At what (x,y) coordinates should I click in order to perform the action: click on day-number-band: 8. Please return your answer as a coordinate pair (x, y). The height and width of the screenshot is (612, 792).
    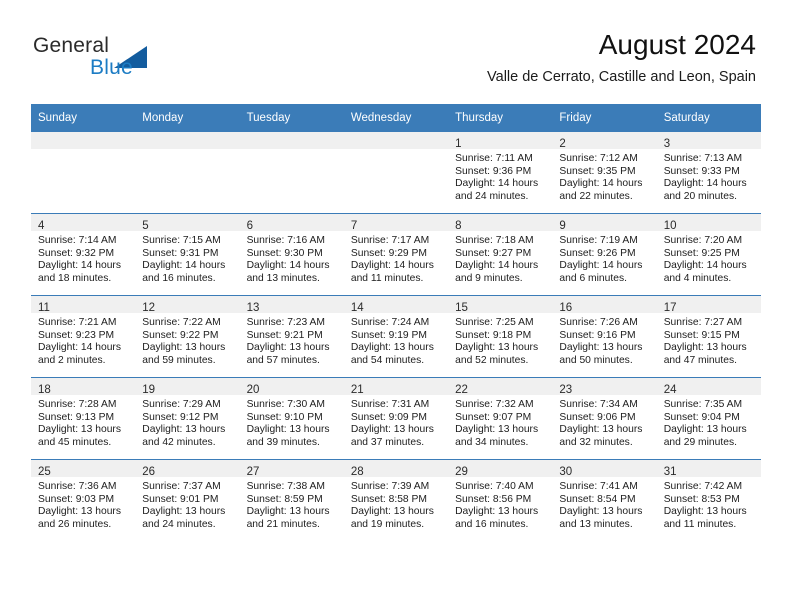
    Looking at the image, I should click on (500, 223).